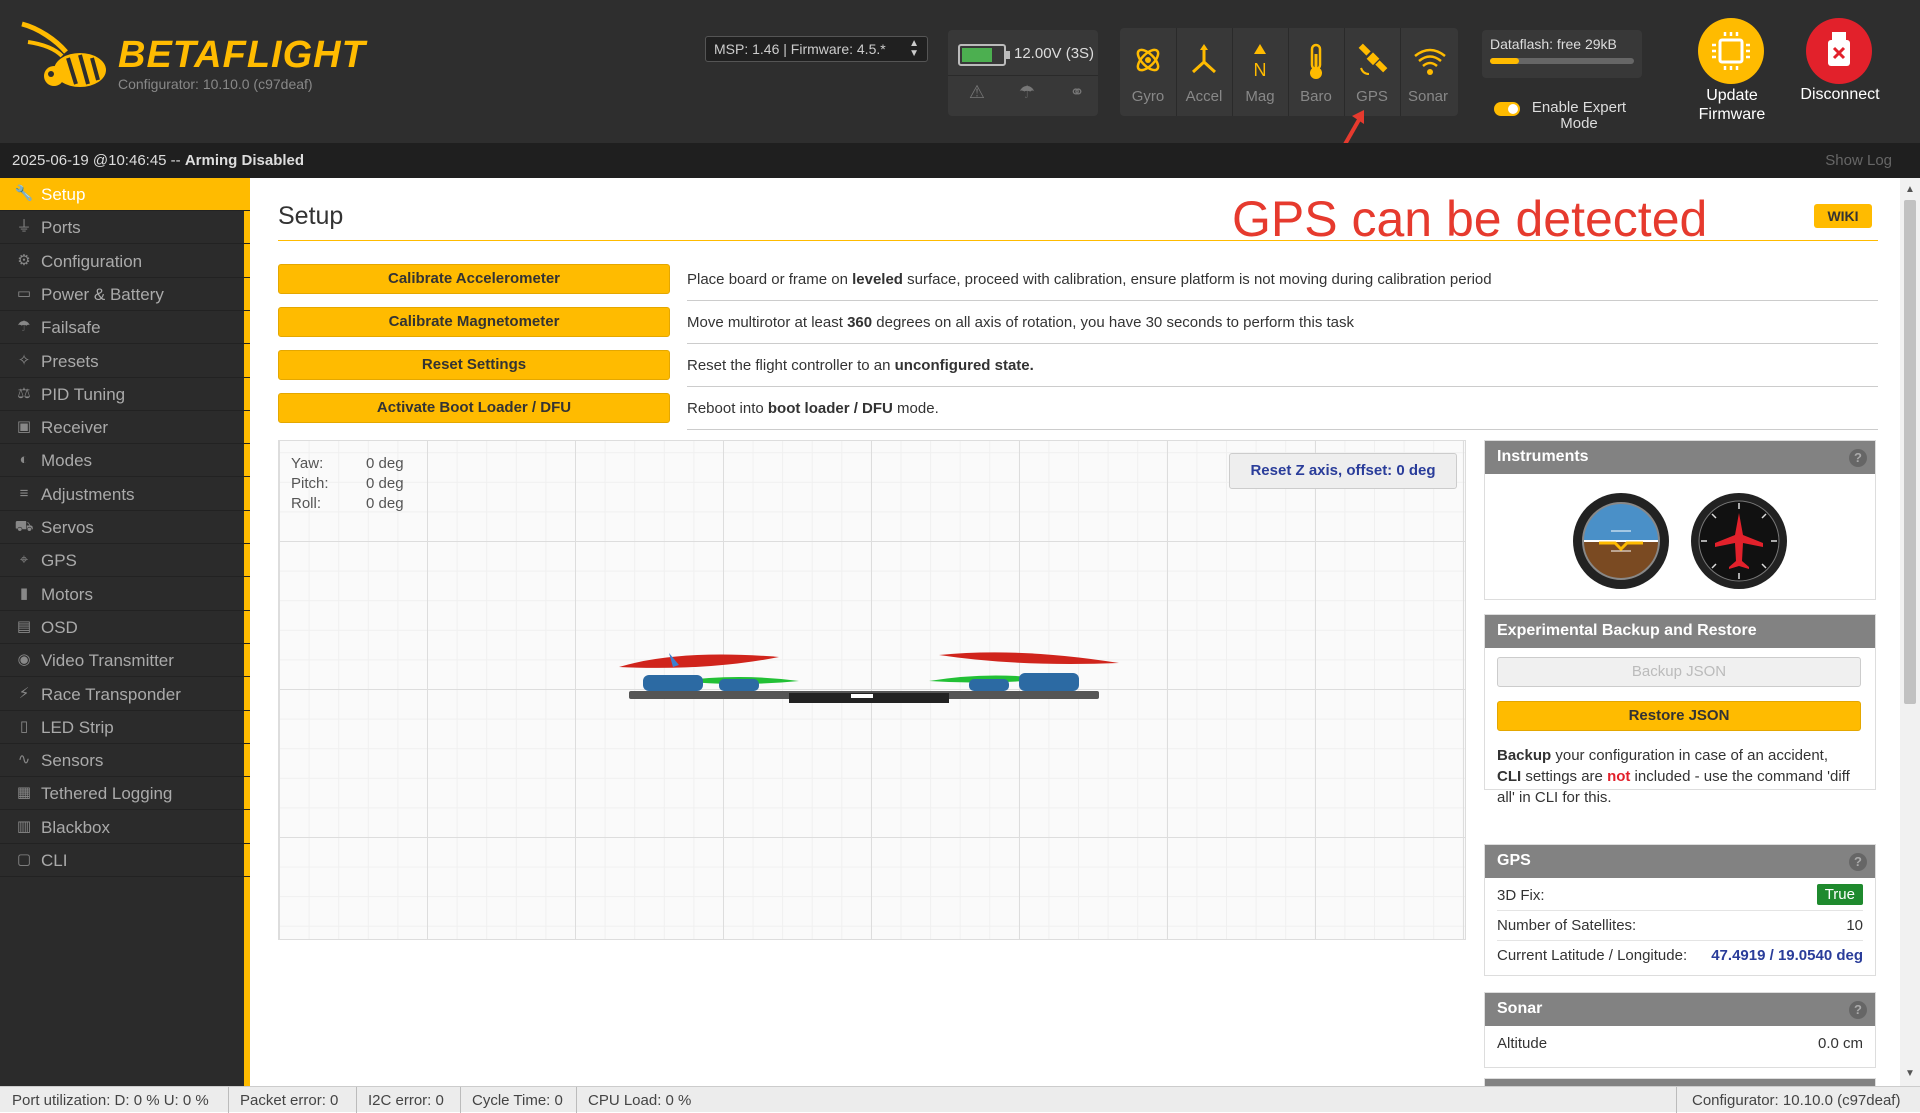 This screenshot has height=1113, width=1920. Describe the element at coordinates (1679, 716) in the screenshot. I see `restore-json-button: Restore JSON` at that location.